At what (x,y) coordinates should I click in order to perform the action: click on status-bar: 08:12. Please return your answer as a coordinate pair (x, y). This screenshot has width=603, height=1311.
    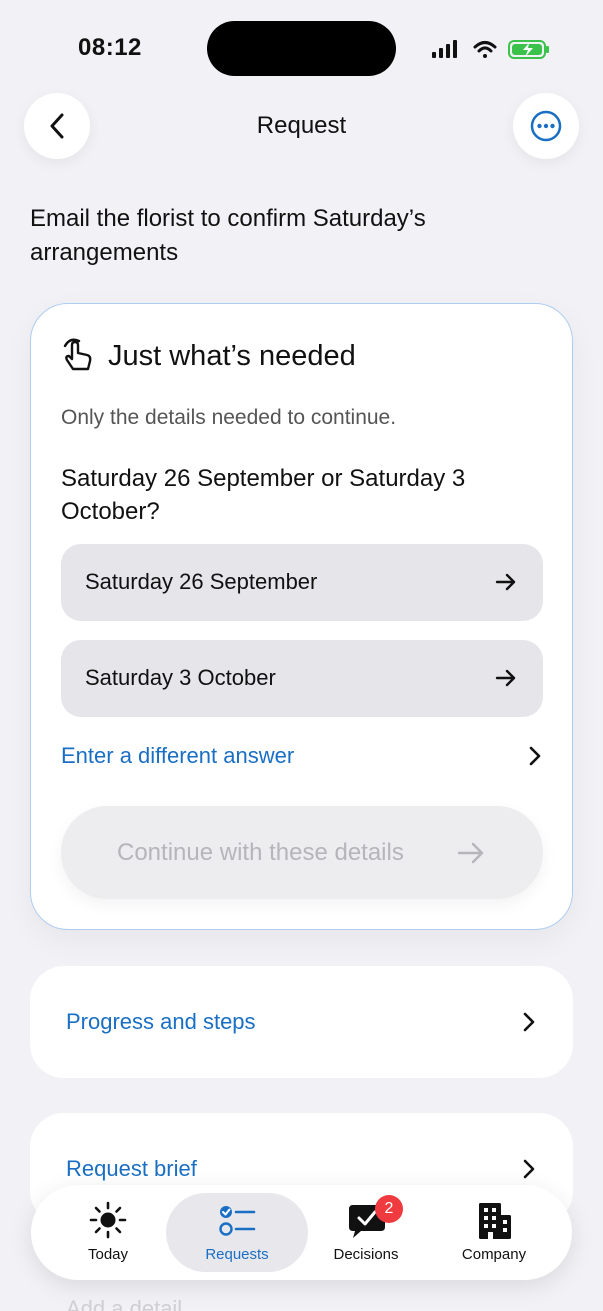
    Looking at the image, I should click on (301, 48).